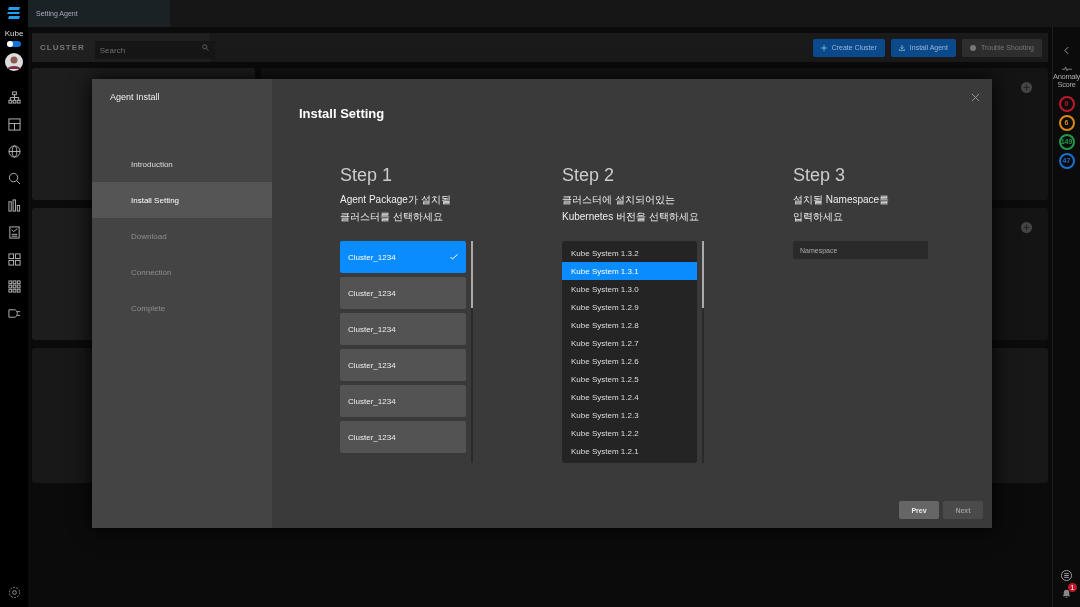 The height and width of the screenshot is (607, 1080). I want to click on download-icon, so click(901, 47).